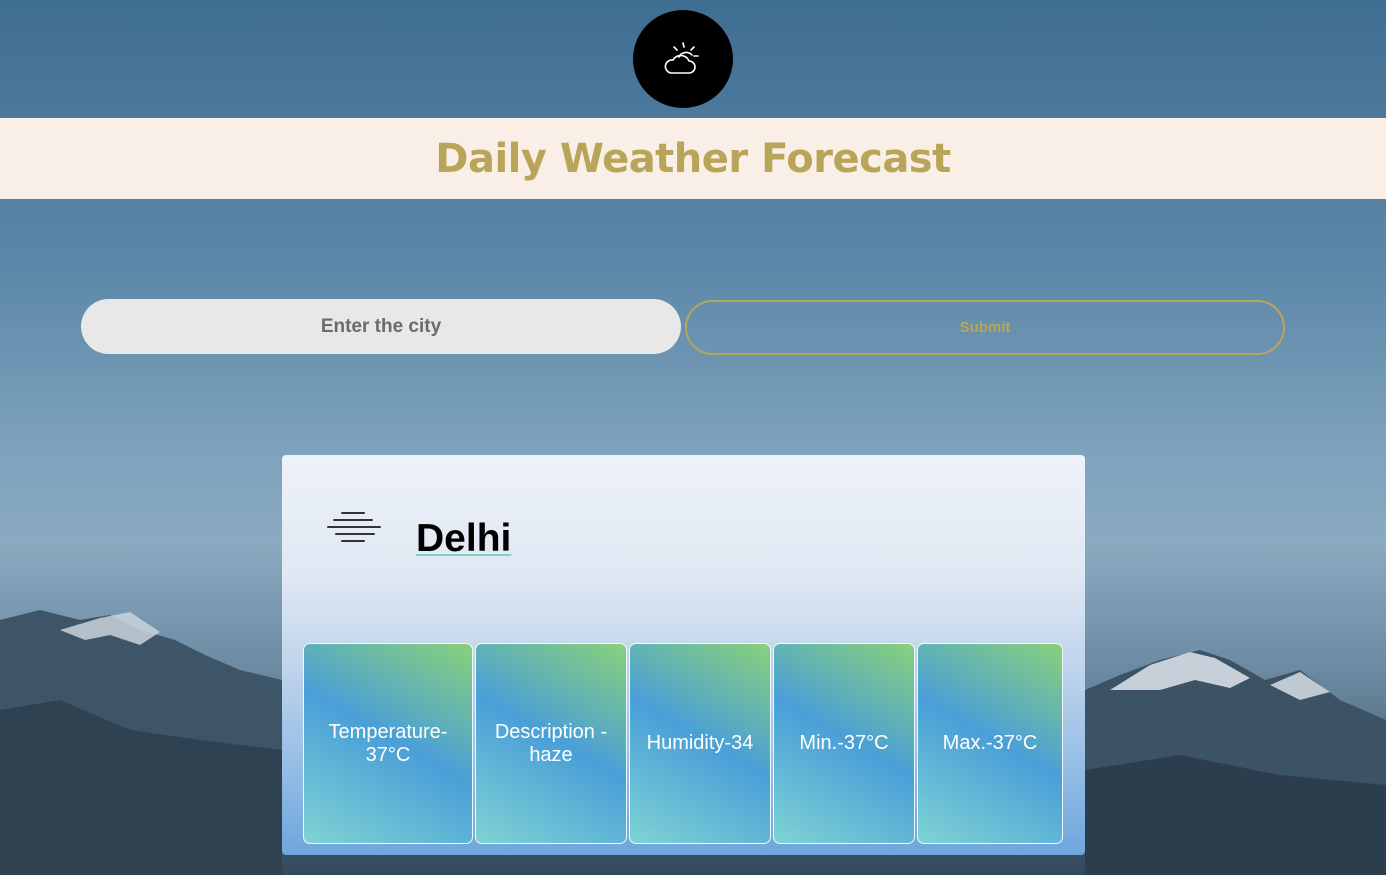  I want to click on title-banner: Daily Weather Forecast, so click(693, 158).